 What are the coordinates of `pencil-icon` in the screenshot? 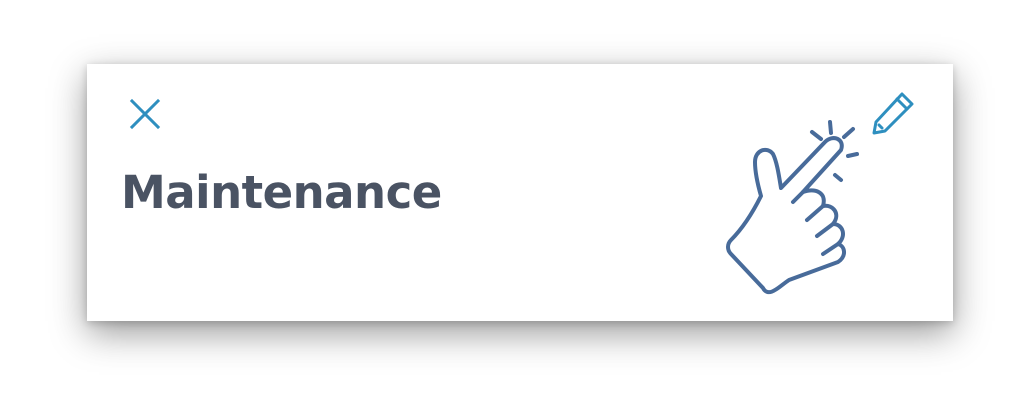 It's located at (892, 118).